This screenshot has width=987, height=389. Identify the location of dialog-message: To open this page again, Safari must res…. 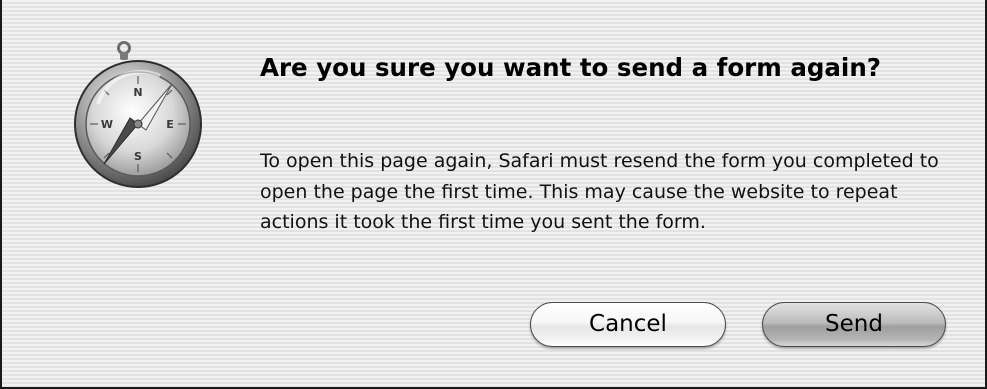
(599, 191).